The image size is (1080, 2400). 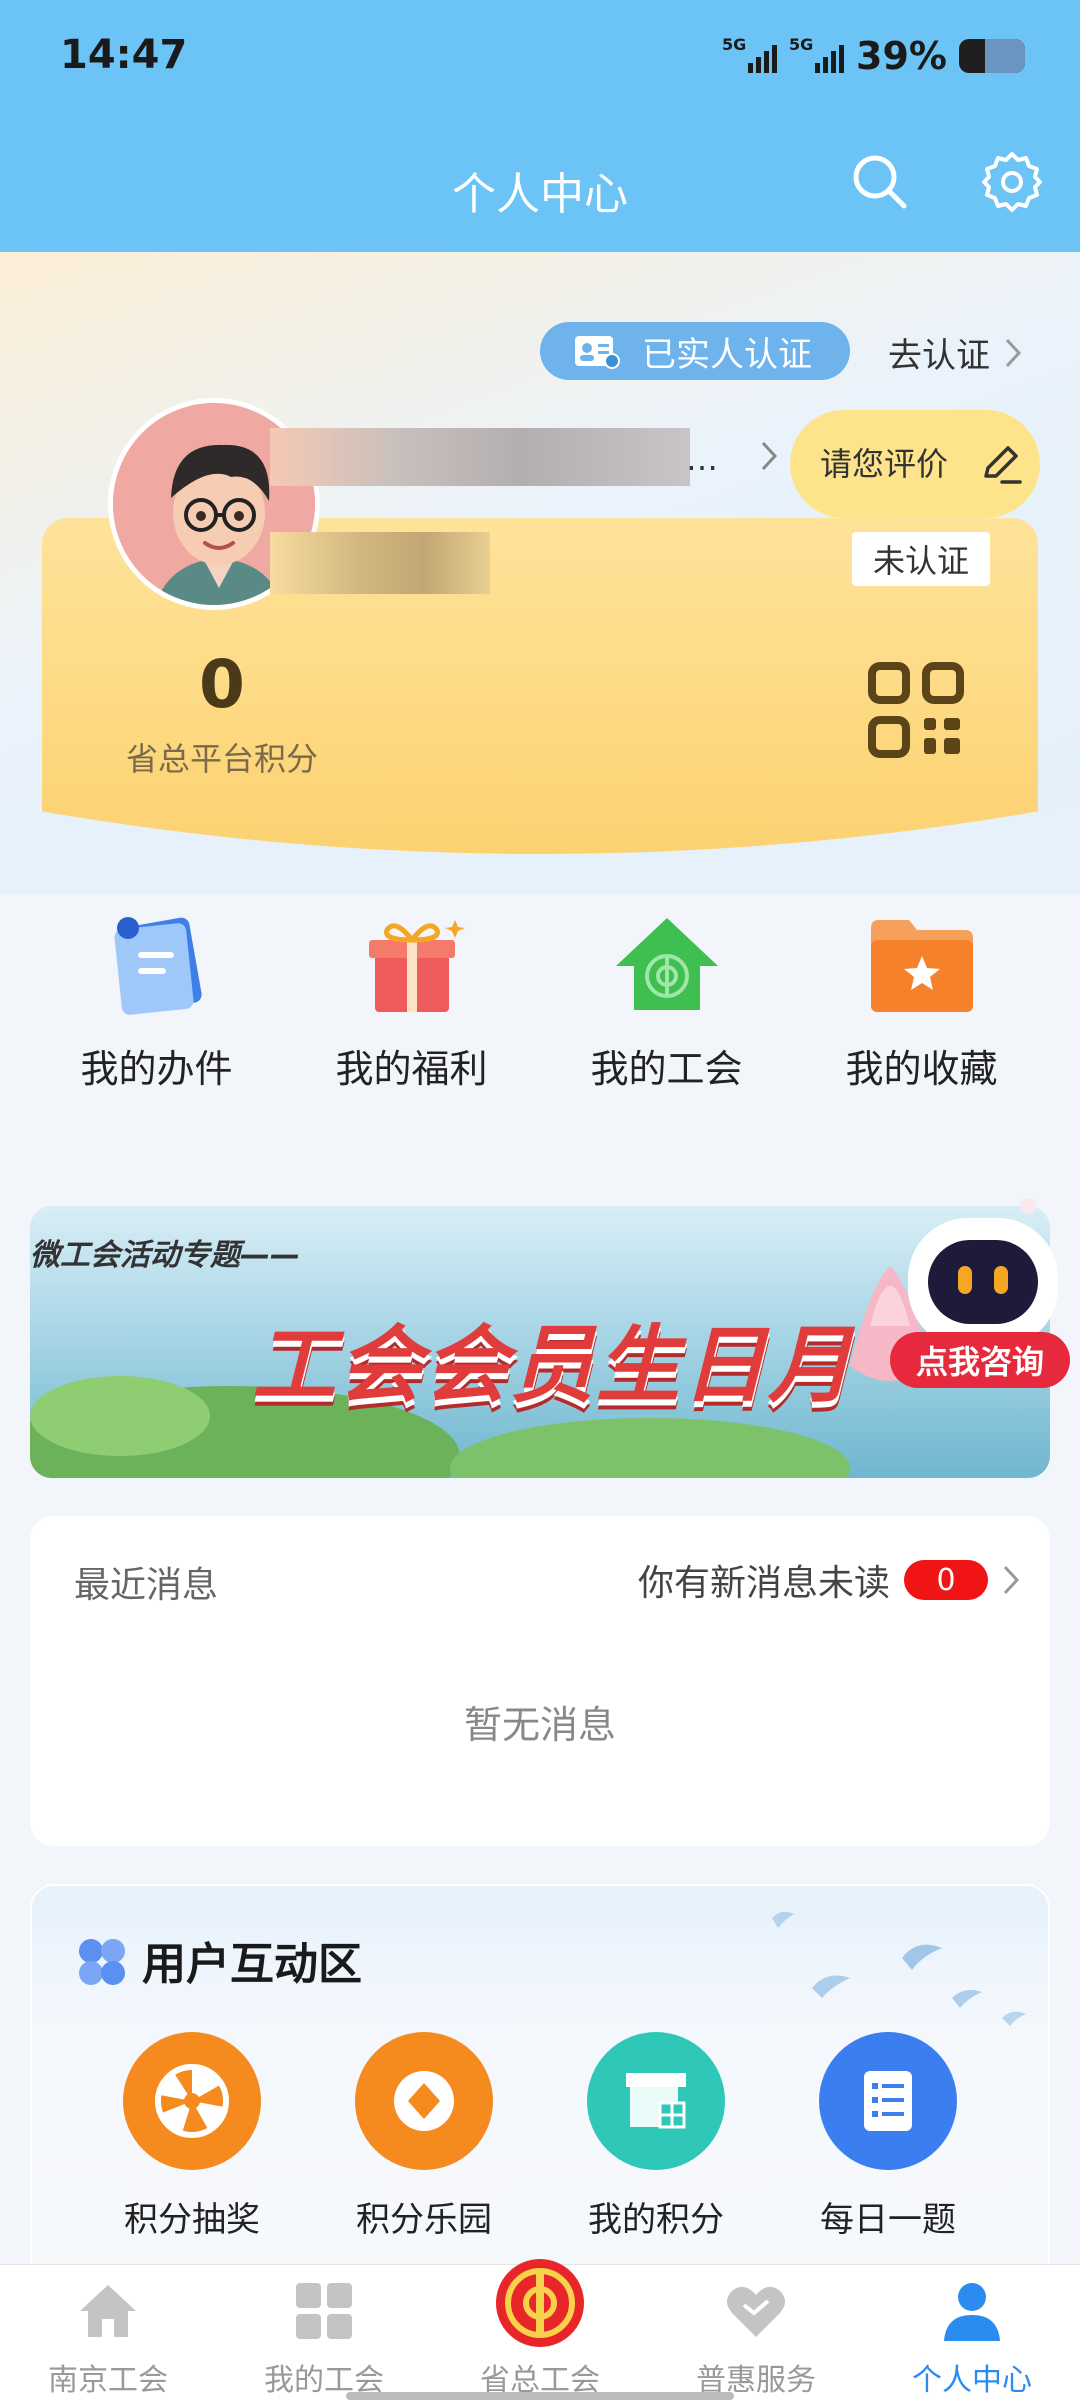 I want to click on union-emblem-icon, so click(x=540, y=2303).